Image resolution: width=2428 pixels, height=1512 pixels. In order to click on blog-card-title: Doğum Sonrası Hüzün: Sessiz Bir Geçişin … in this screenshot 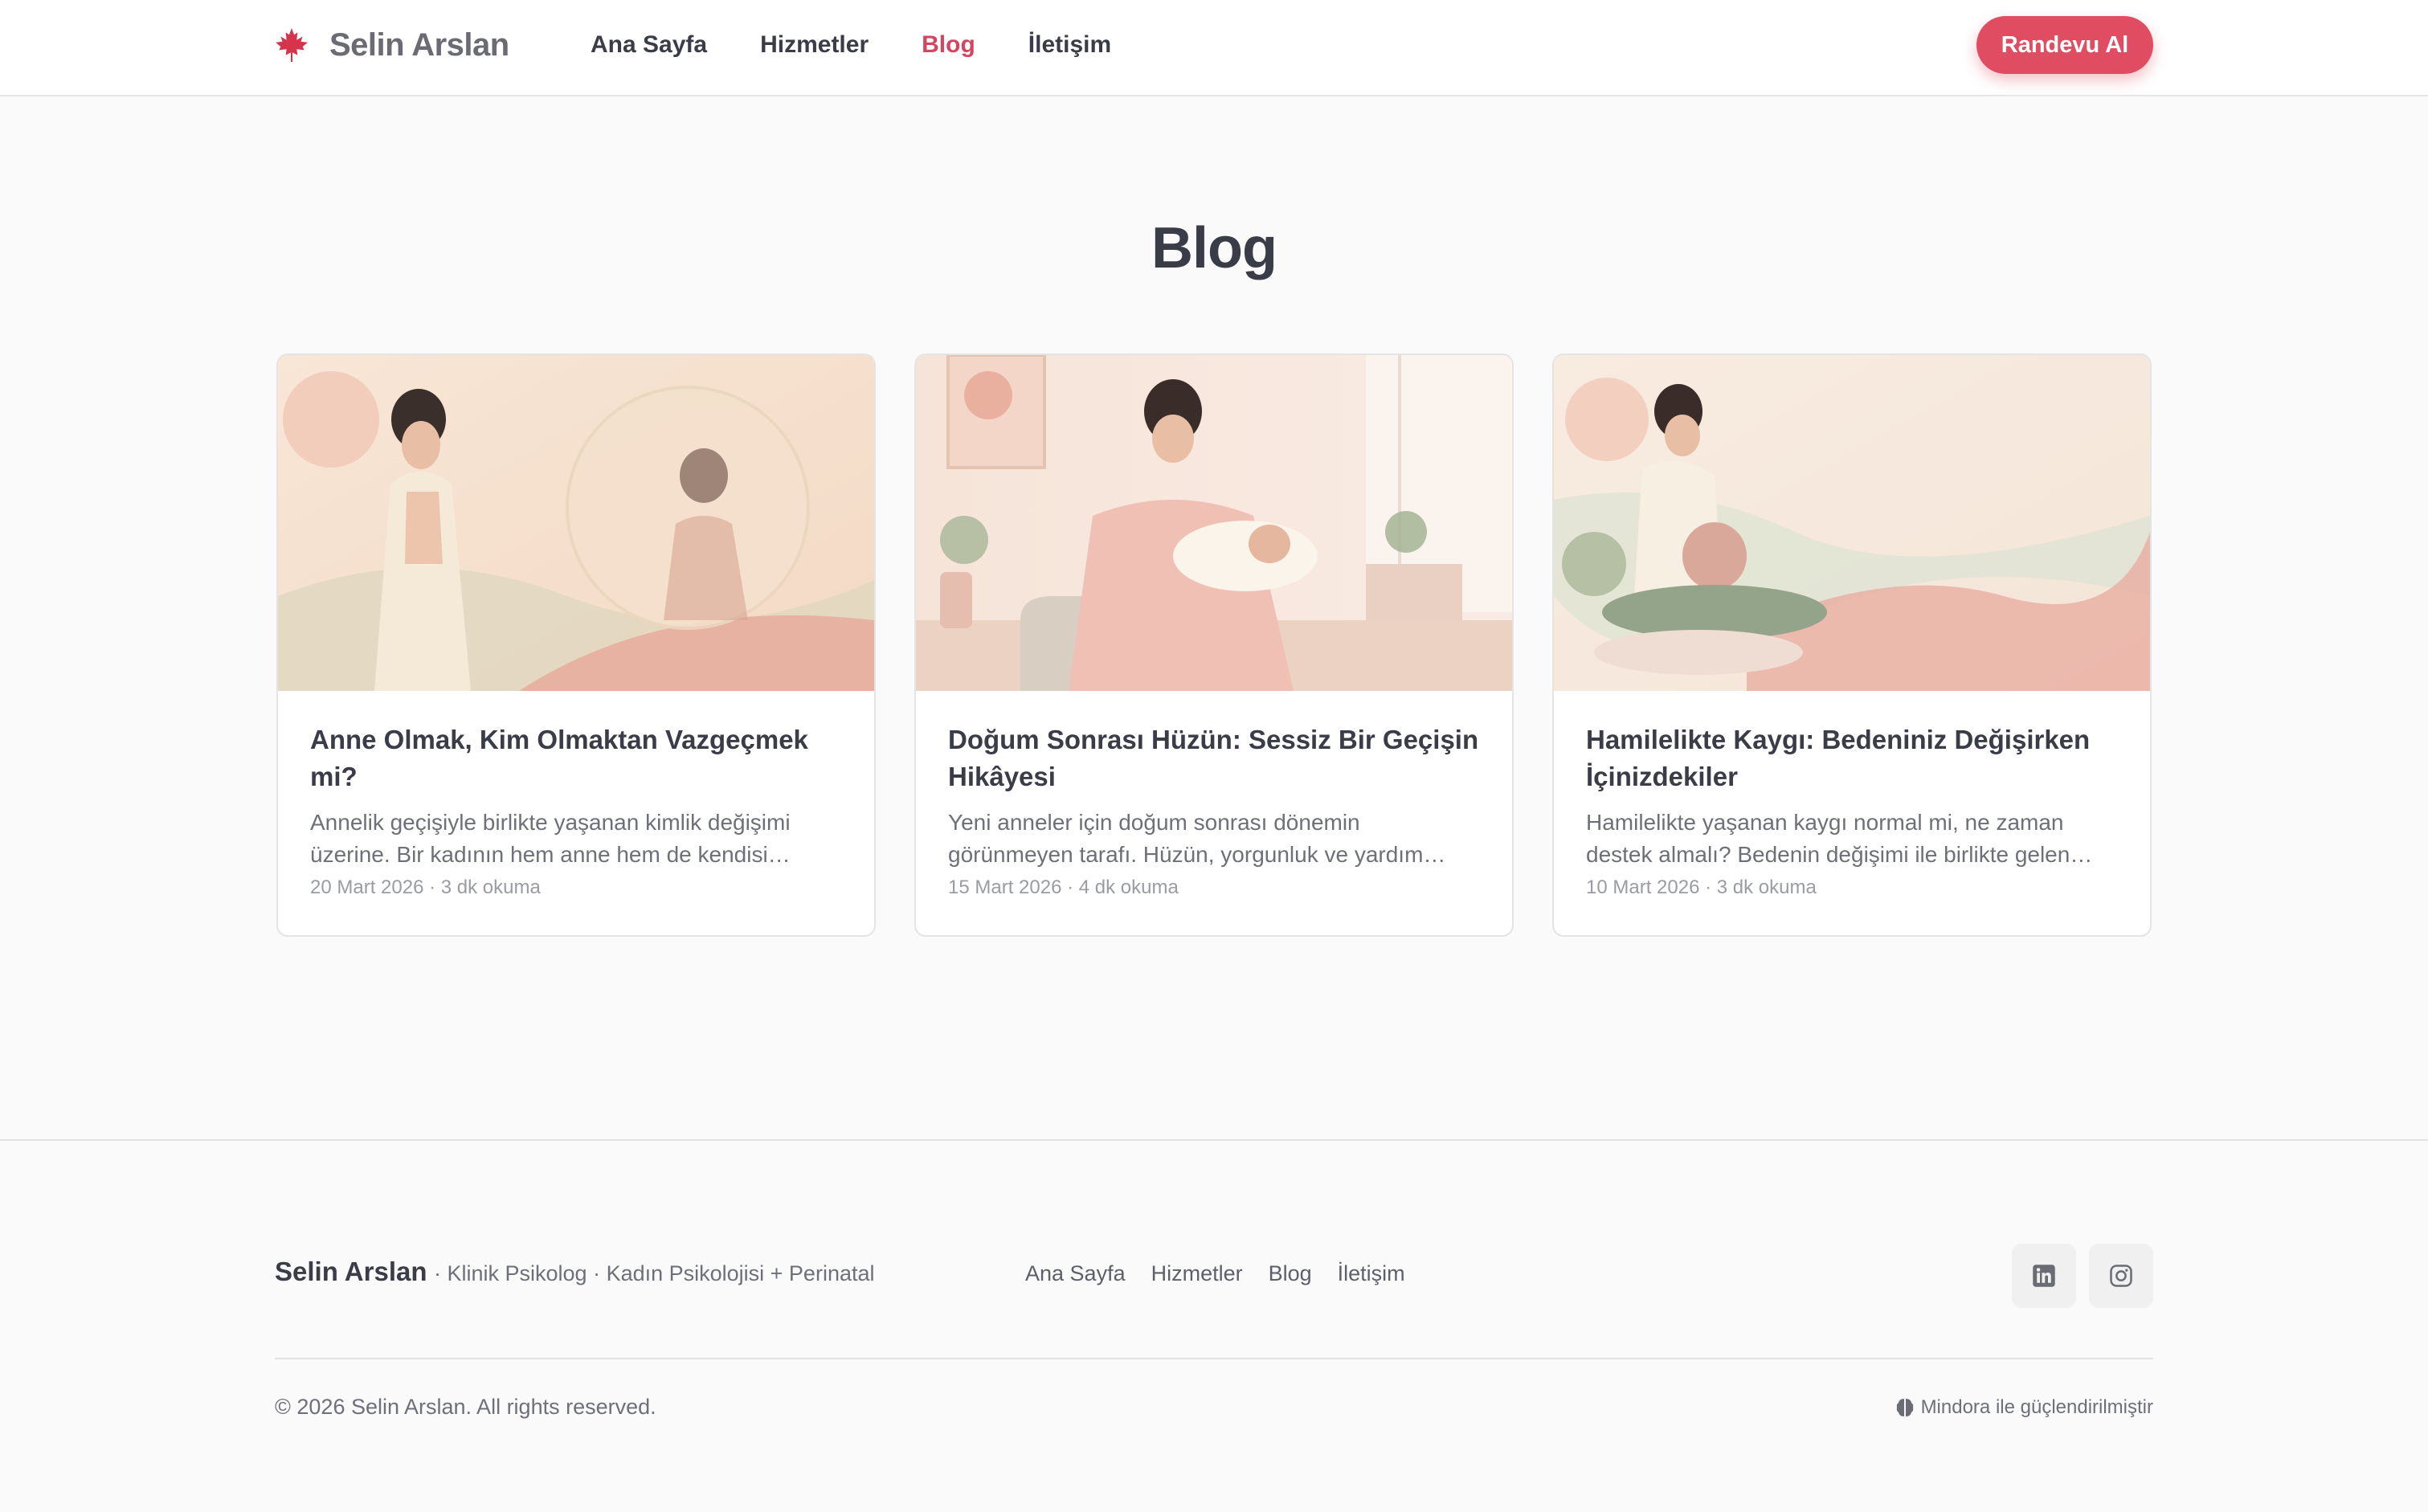, I will do `click(1214, 758)`.